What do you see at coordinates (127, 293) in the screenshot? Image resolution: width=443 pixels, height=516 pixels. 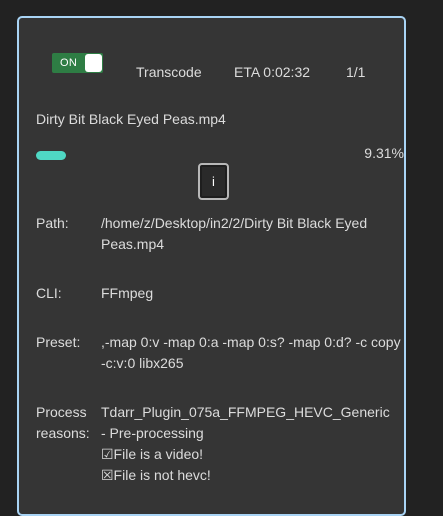 I see `cli-value: FFmpeg` at bounding box center [127, 293].